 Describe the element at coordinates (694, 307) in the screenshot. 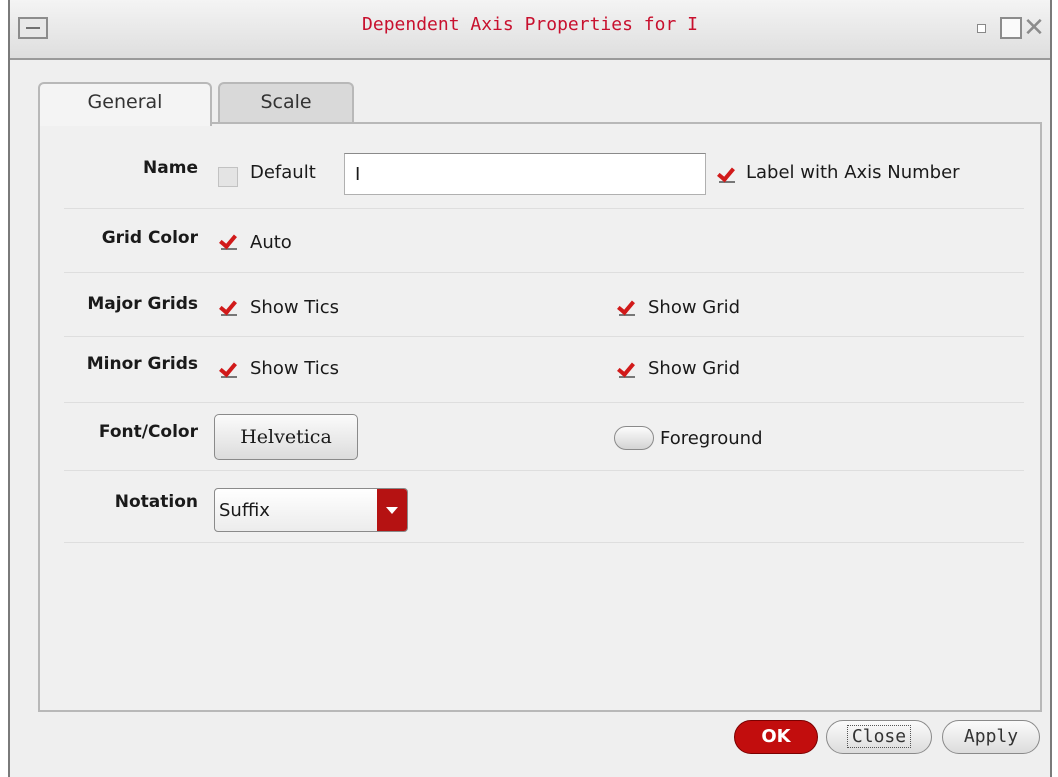

I see `major-grid-label: Show Grid` at that location.